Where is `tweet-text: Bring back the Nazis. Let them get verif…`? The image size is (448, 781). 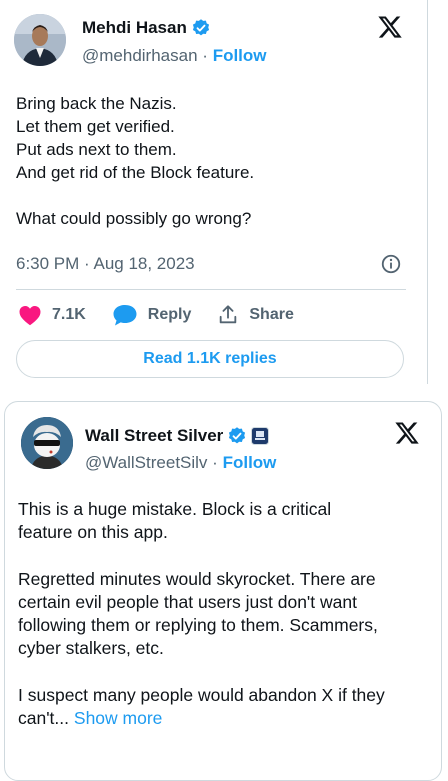
tweet-text: Bring back the Nazis. Let them get verif… is located at coordinates (135, 161).